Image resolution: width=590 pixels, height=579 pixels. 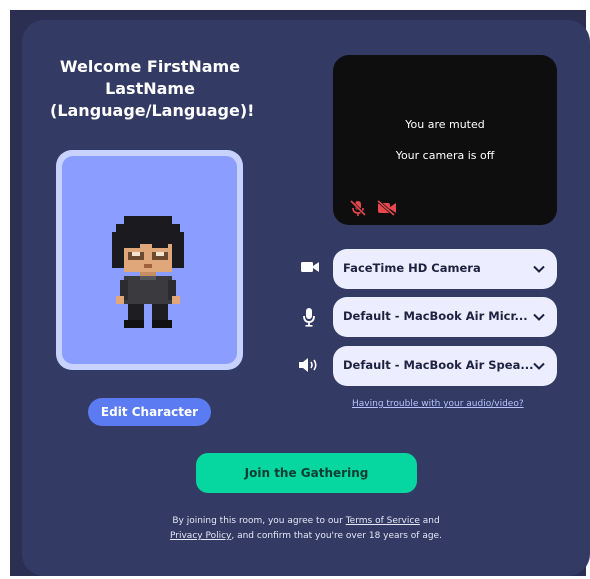 I want to click on microphone-icon, so click(x=309, y=317).